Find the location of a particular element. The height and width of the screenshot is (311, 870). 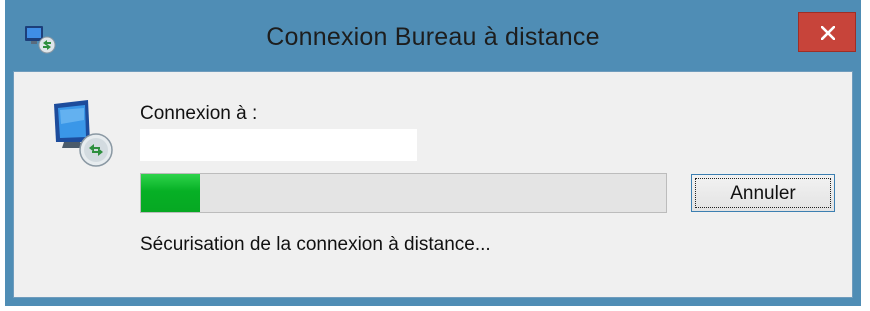

close-icon is located at coordinates (828, 33).